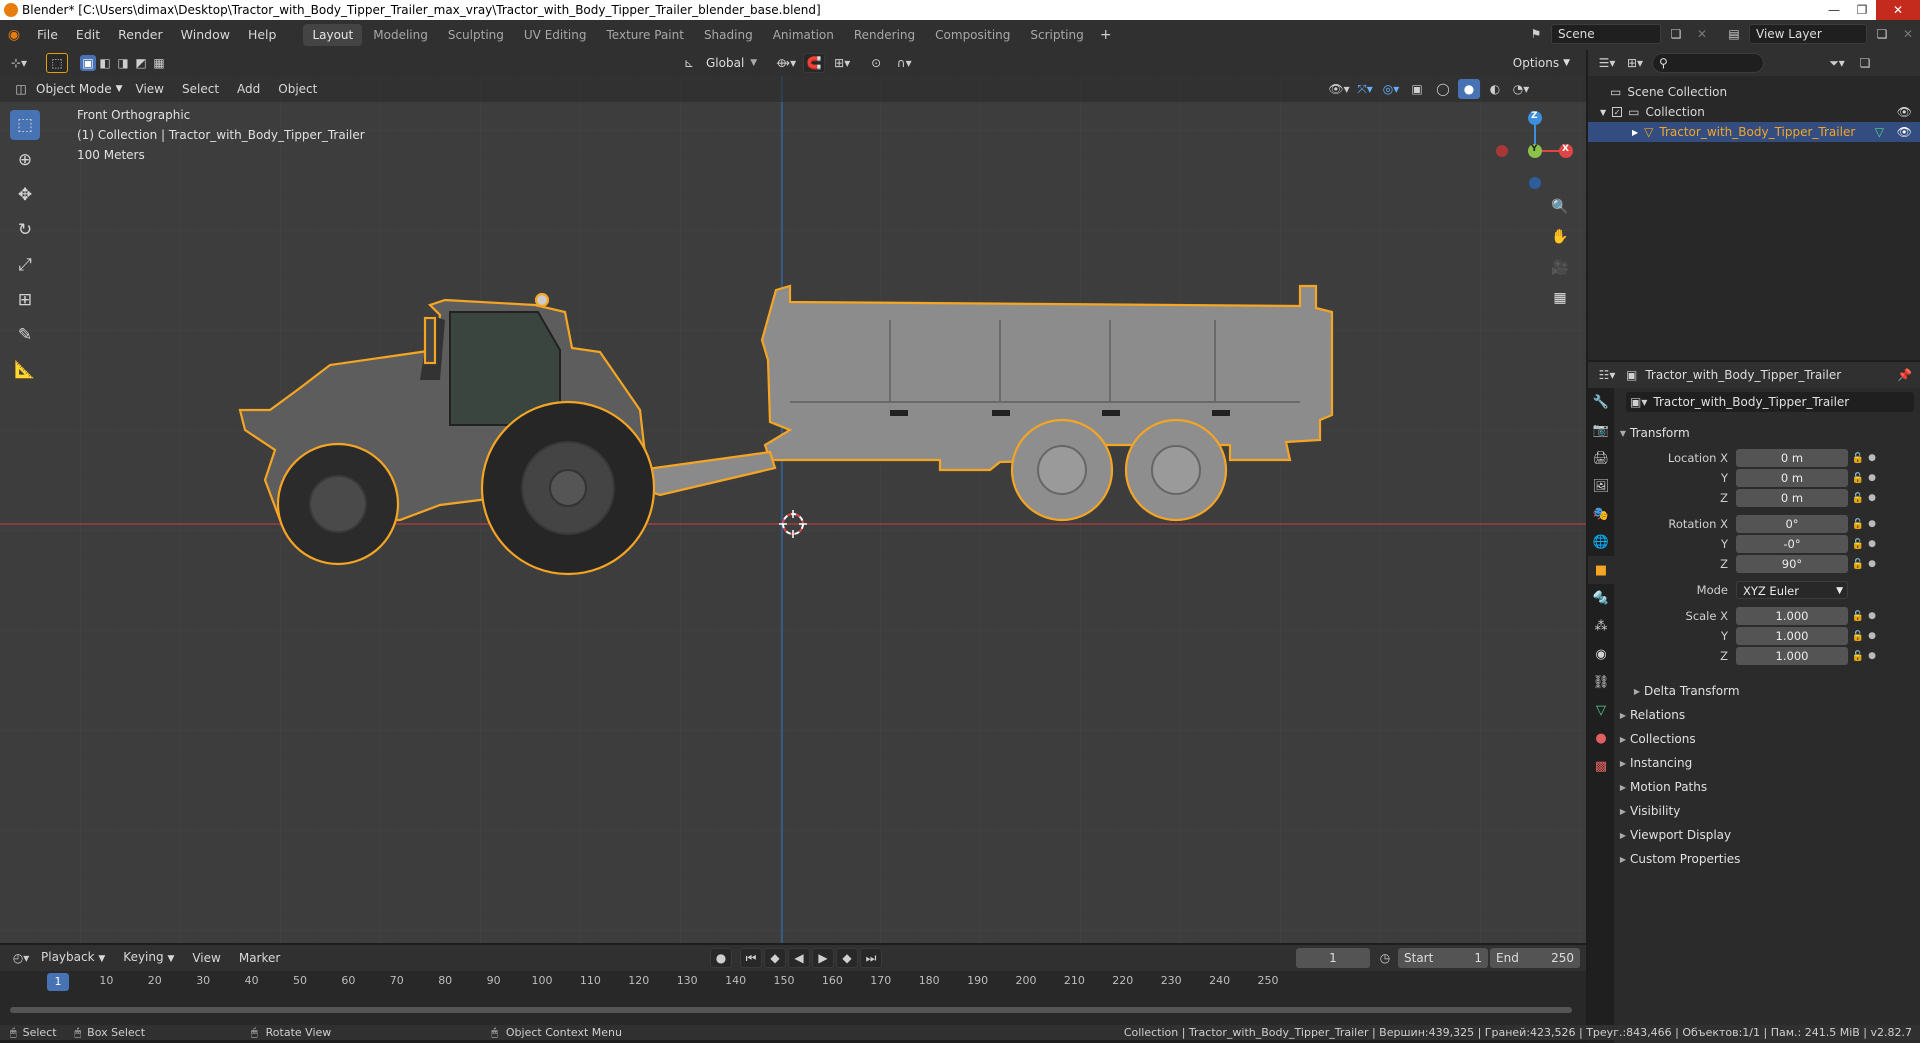 This screenshot has height=1043, width=1920. What do you see at coordinates (1766, 739) in the screenshot?
I see `collections-panel-header: ▶ Collections` at bounding box center [1766, 739].